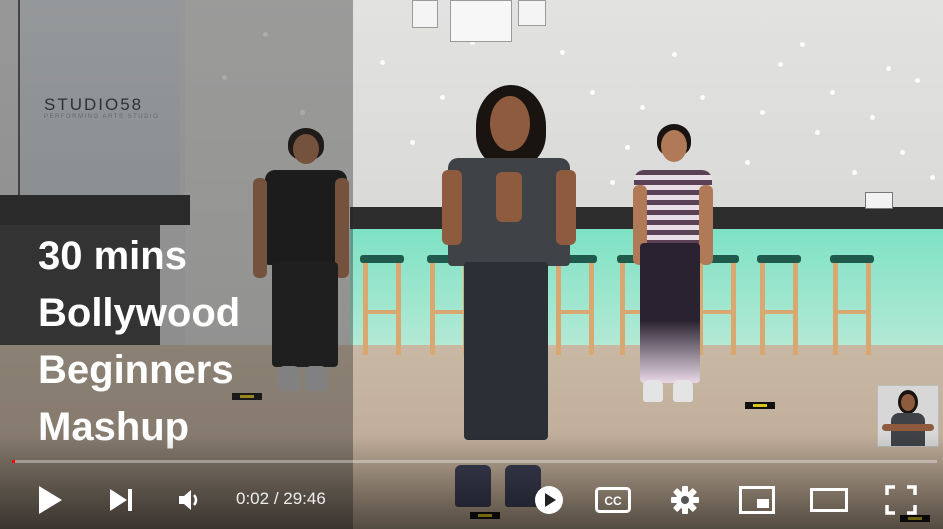 The image size is (943, 529). I want to click on theater-mode-button, so click(829, 500).